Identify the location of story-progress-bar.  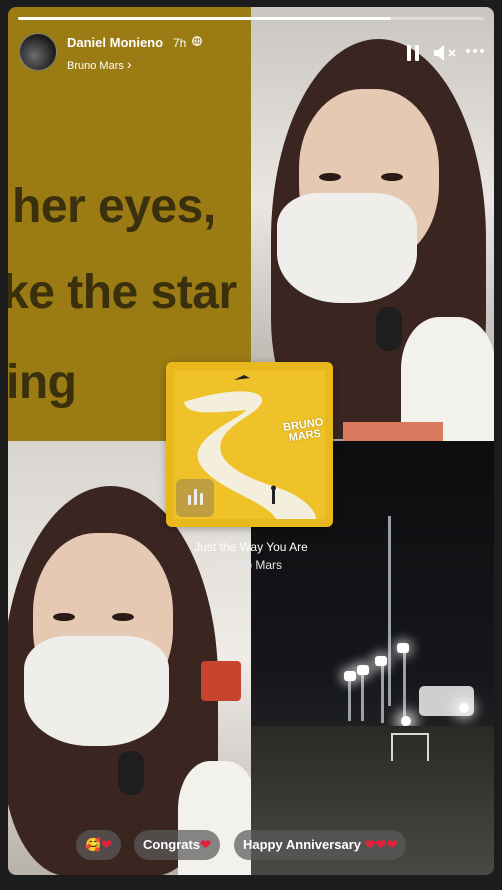
(251, 18).